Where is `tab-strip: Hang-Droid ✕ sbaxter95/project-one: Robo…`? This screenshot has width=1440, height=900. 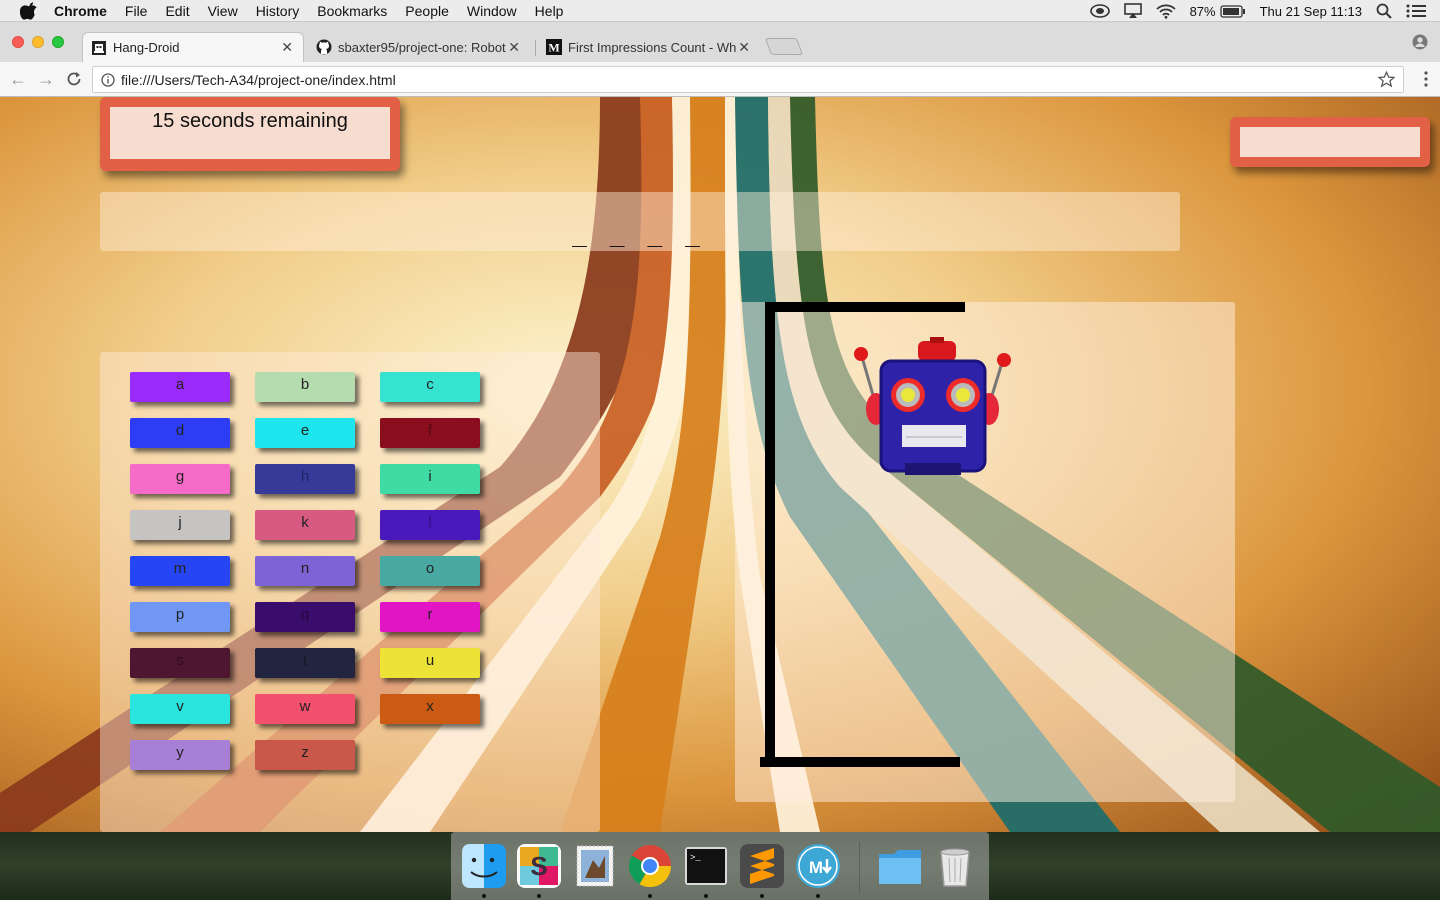 tab-strip: Hang-Droid ✕ sbaxter95/project-one: Robo… is located at coordinates (720, 42).